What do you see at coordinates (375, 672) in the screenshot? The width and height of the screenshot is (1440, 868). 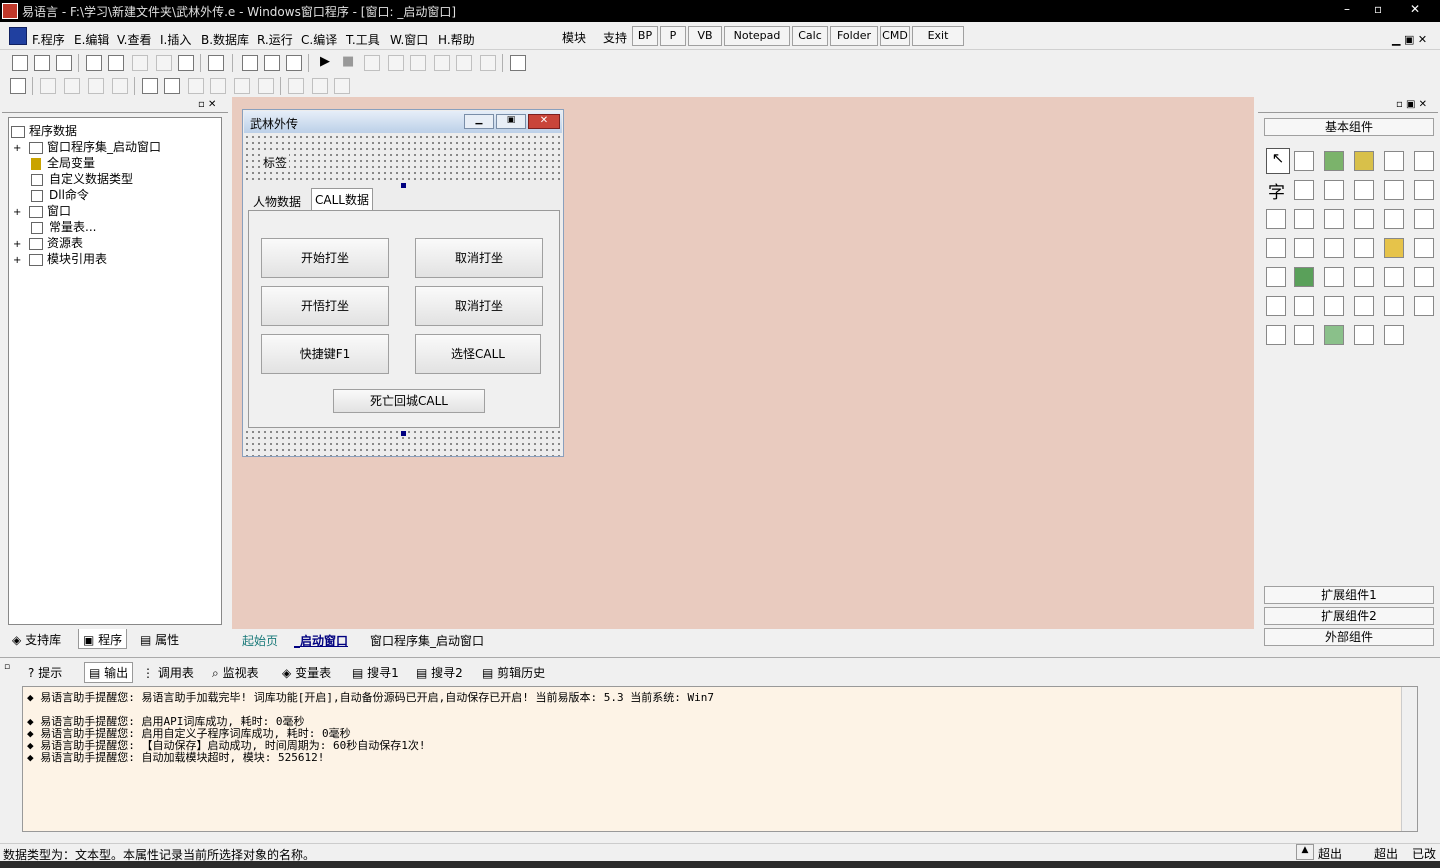 I see `tab-search1: ▤ 搜寻1` at bounding box center [375, 672].